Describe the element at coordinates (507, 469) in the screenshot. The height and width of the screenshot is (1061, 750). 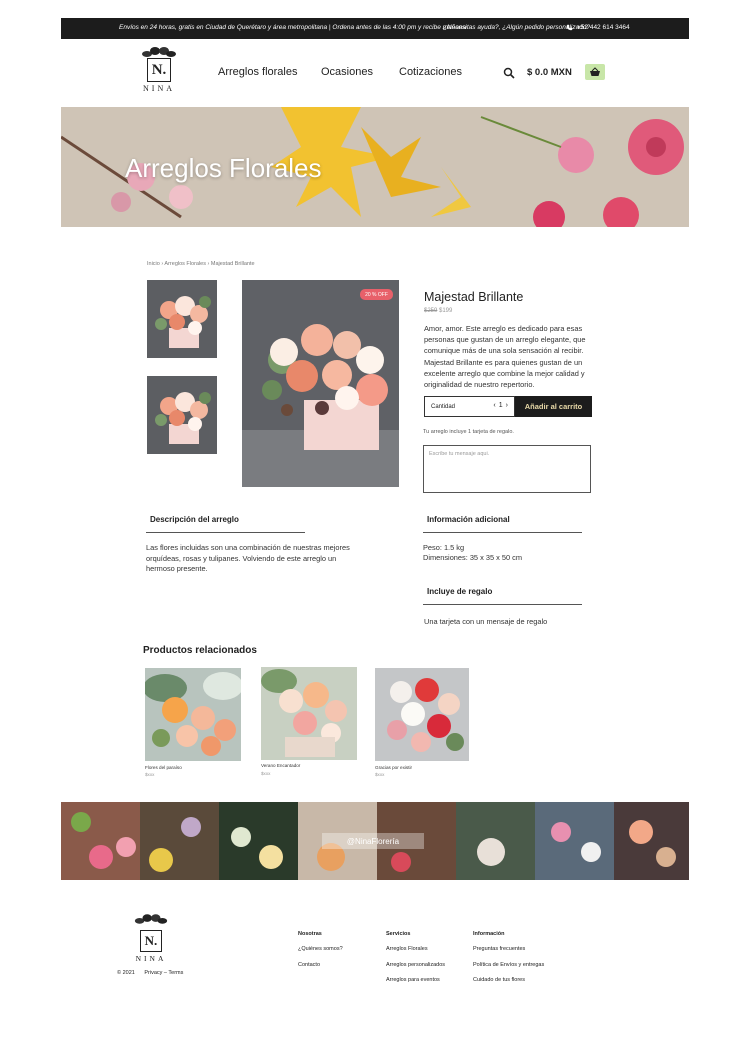
I see `gift-message-field: Escribe tu mensaje aqui.` at that location.